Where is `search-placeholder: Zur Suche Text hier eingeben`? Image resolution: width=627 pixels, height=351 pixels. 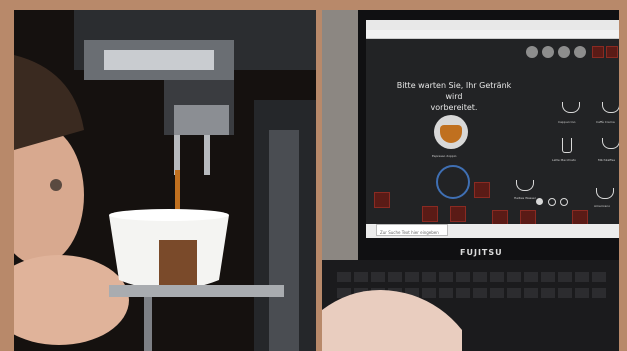
search-placeholder: Zur Suche Text hier eingeben is located at coordinates (409, 232).